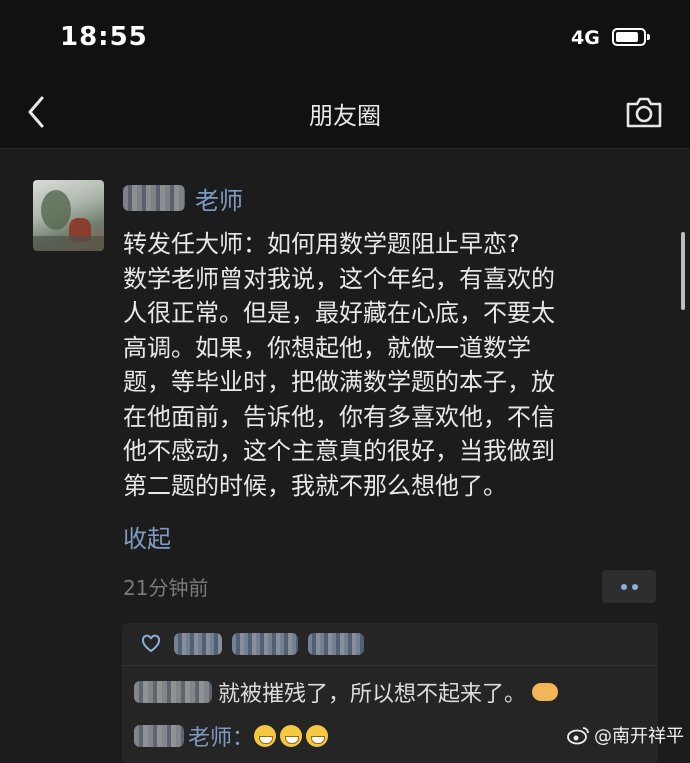 This screenshot has width=690, height=763. Describe the element at coordinates (269, 644) in the screenshot. I see `liked-by-names` at that location.